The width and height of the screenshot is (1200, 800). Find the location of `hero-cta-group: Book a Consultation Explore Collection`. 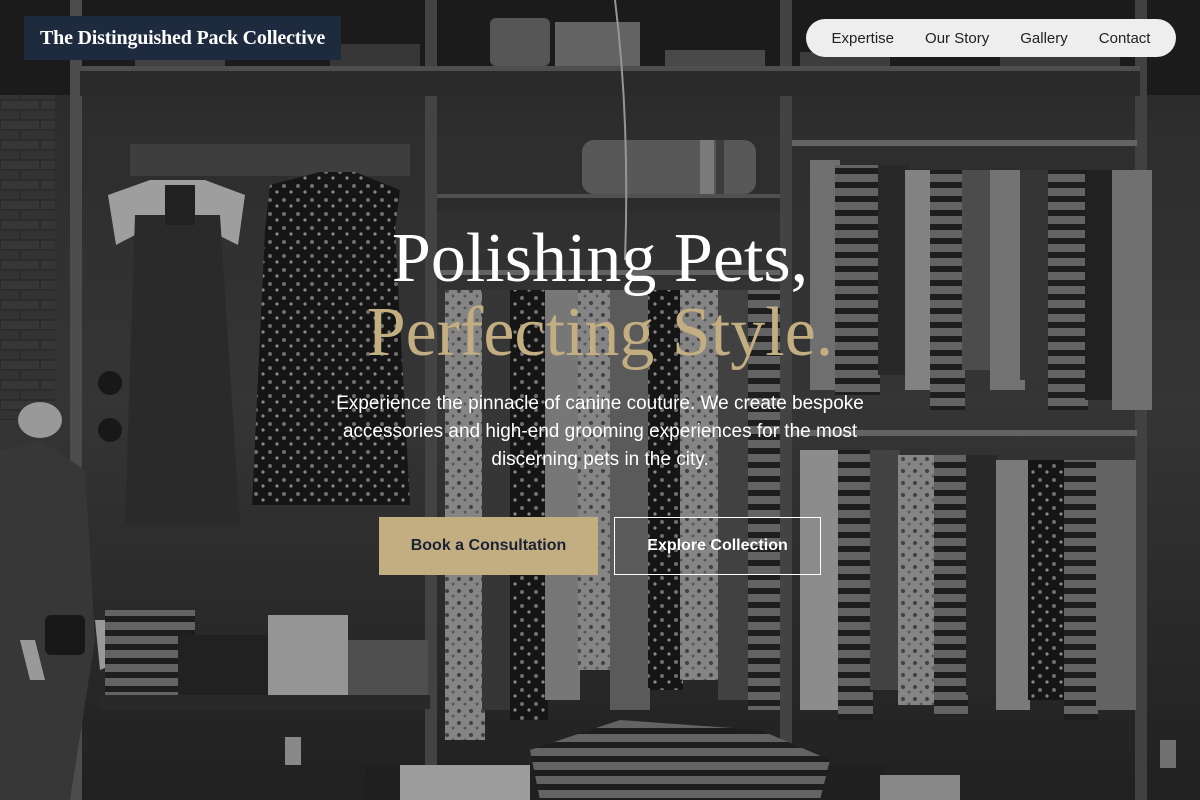

hero-cta-group: Book a Consultation Explore Collection is located at coordinates (600, 546).